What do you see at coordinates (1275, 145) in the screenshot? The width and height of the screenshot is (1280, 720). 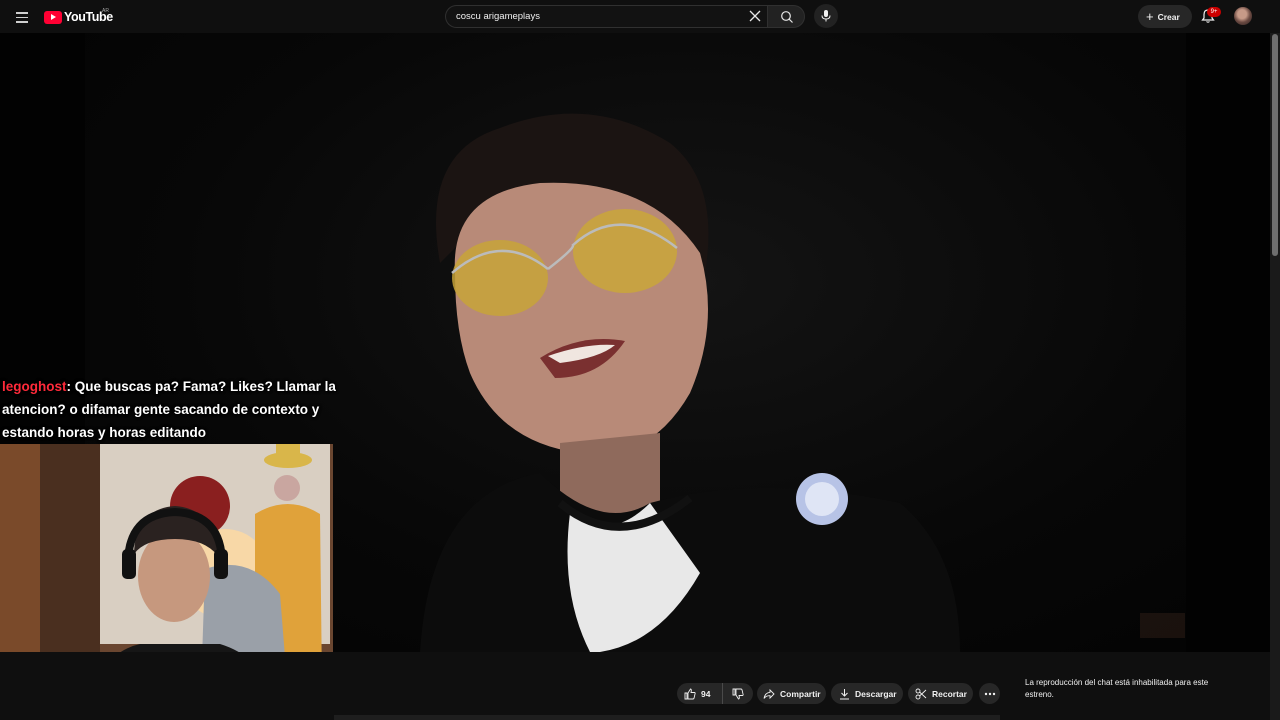 I see `page-scrollbar-thumb` at bounding box center [1275, 145].